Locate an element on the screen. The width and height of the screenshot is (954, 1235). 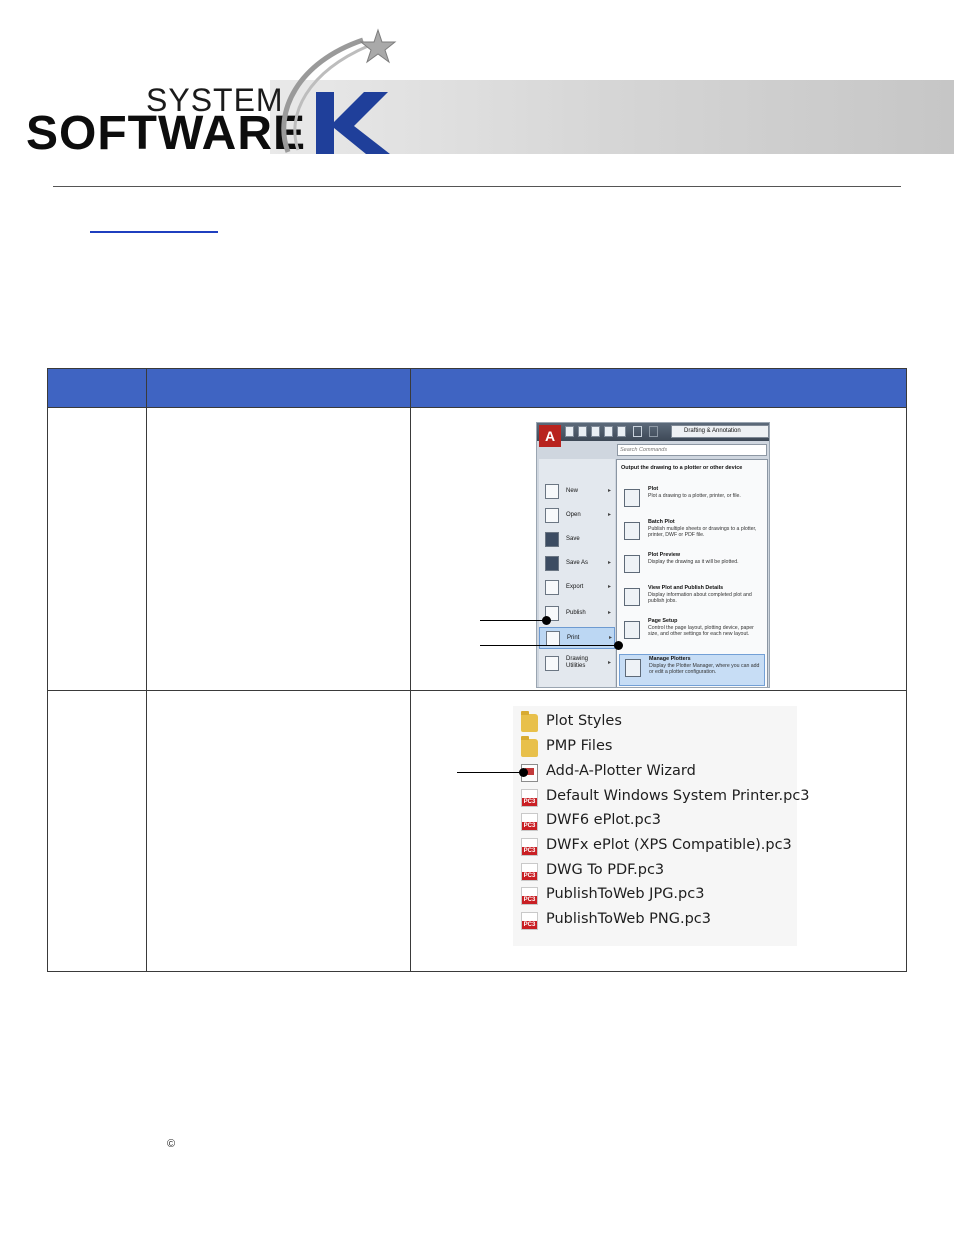
menu-item-label: Export is located at coordinates (575, 587).